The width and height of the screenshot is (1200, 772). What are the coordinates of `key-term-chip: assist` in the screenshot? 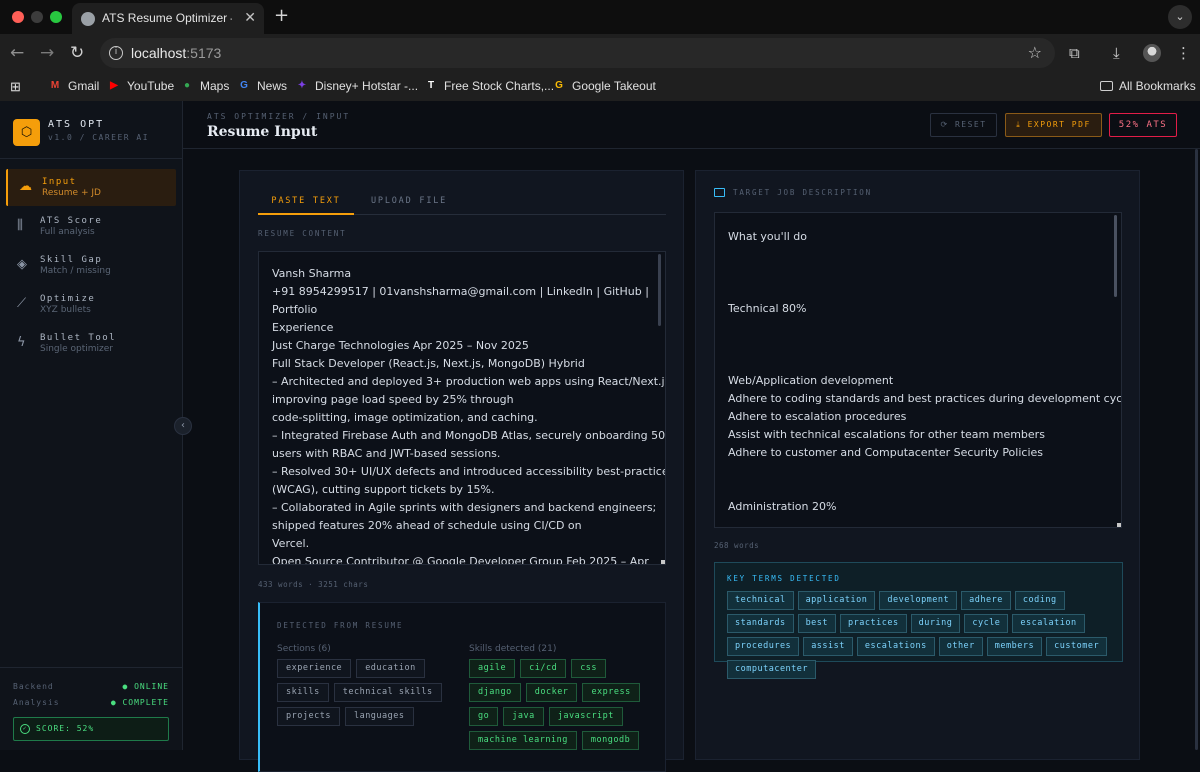 It's located at (828, 646).